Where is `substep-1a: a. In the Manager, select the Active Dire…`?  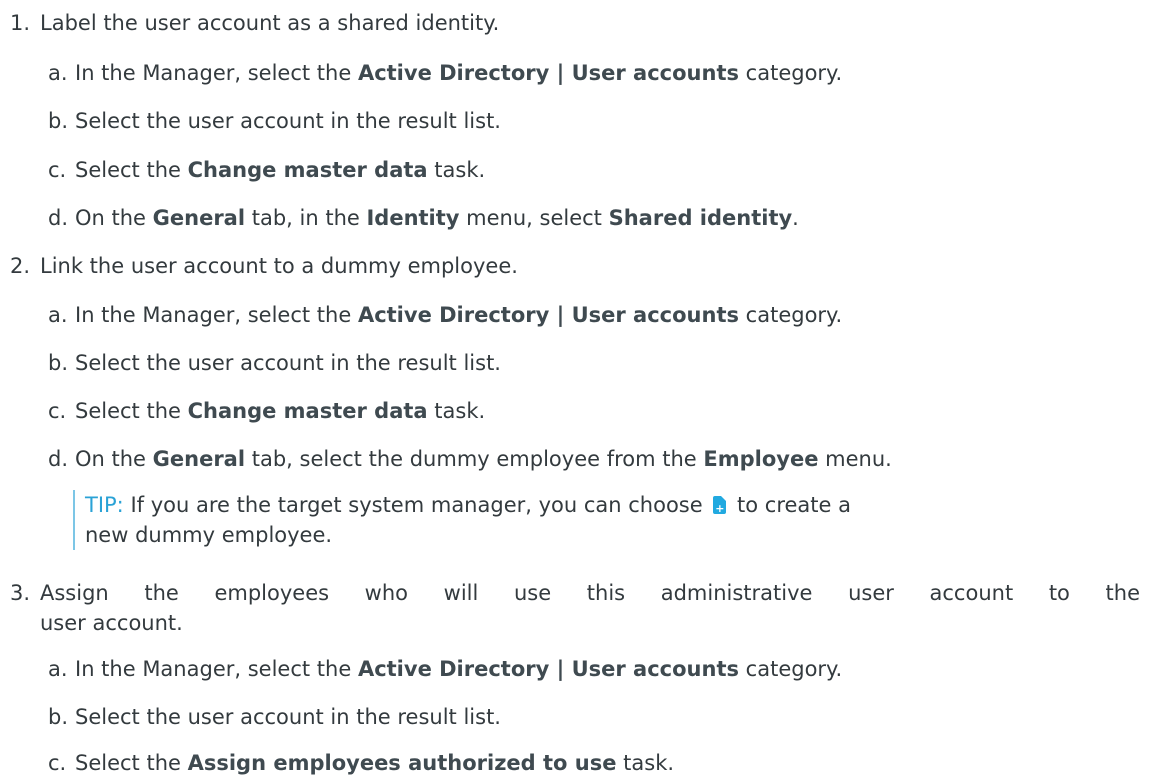 substep-1a: a. In the Manager, select the Active Dire… is located at coordinates (603, 73).